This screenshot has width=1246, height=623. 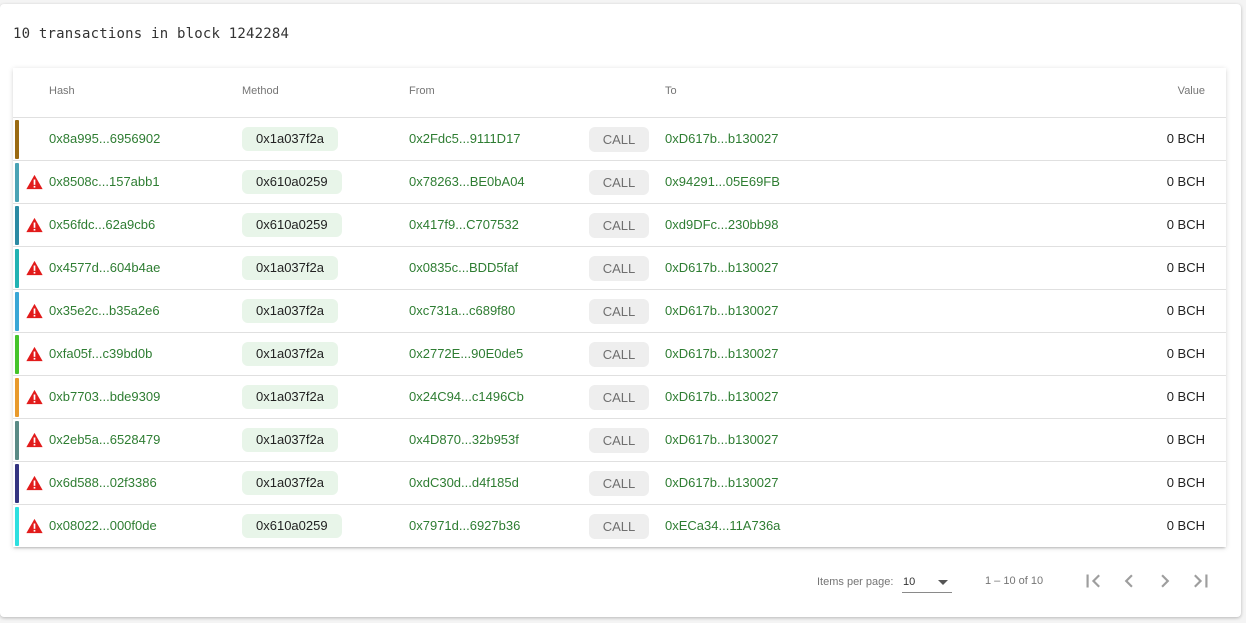 What do you see at coordinates (721, 224) in the screenshot?
I see `to-address-link: 0xd9DFc...230bb98` at bounding box center [721, 224].